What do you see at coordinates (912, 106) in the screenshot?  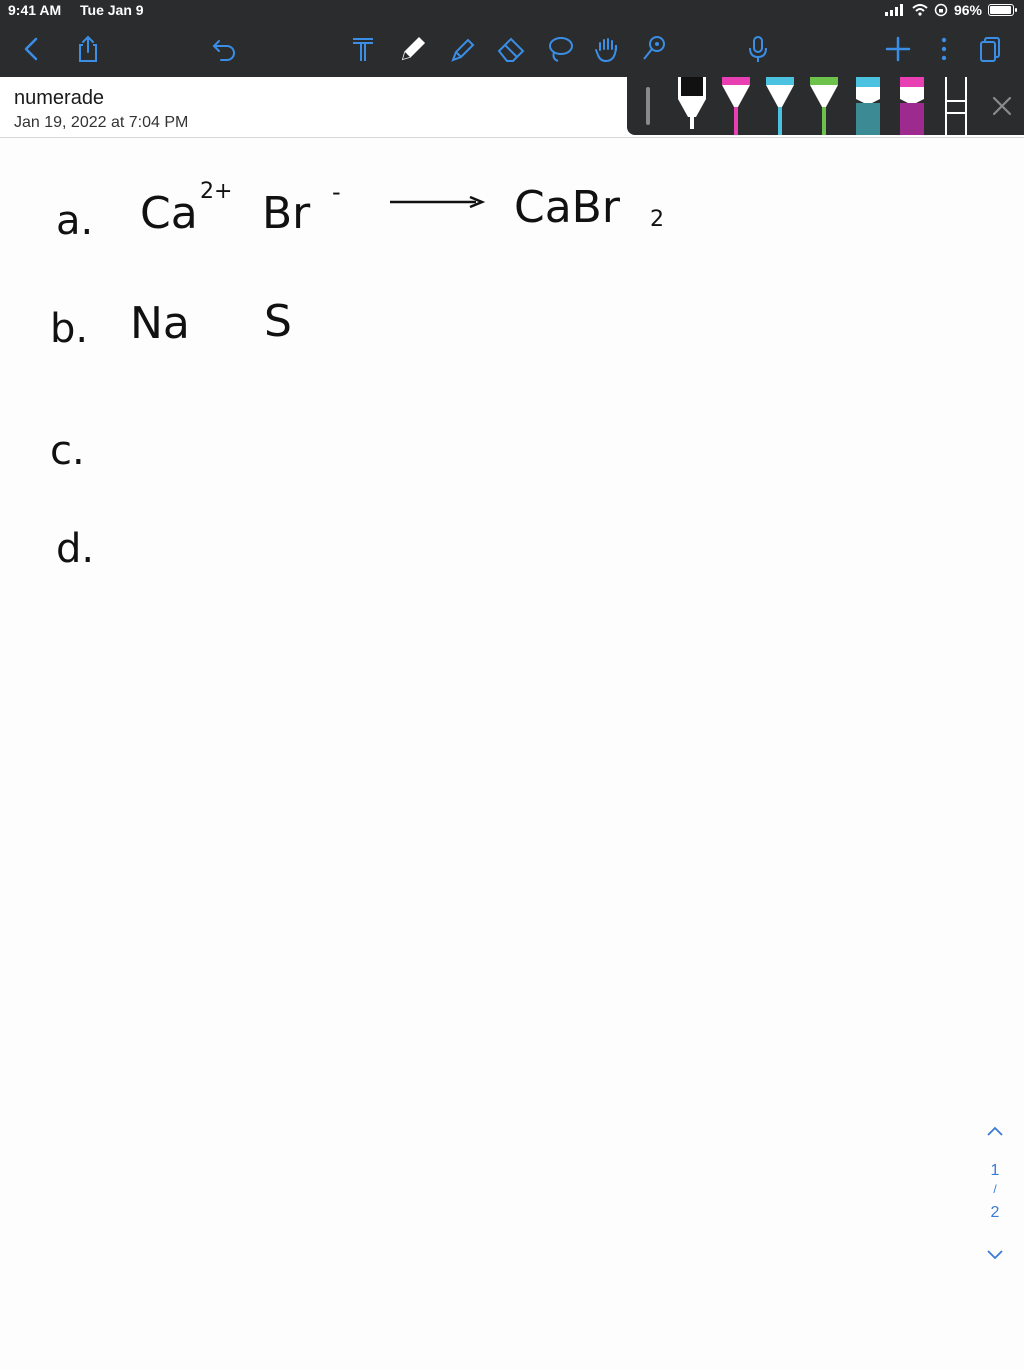 I see `highlighter-purple` at bounding box center [912, 106].